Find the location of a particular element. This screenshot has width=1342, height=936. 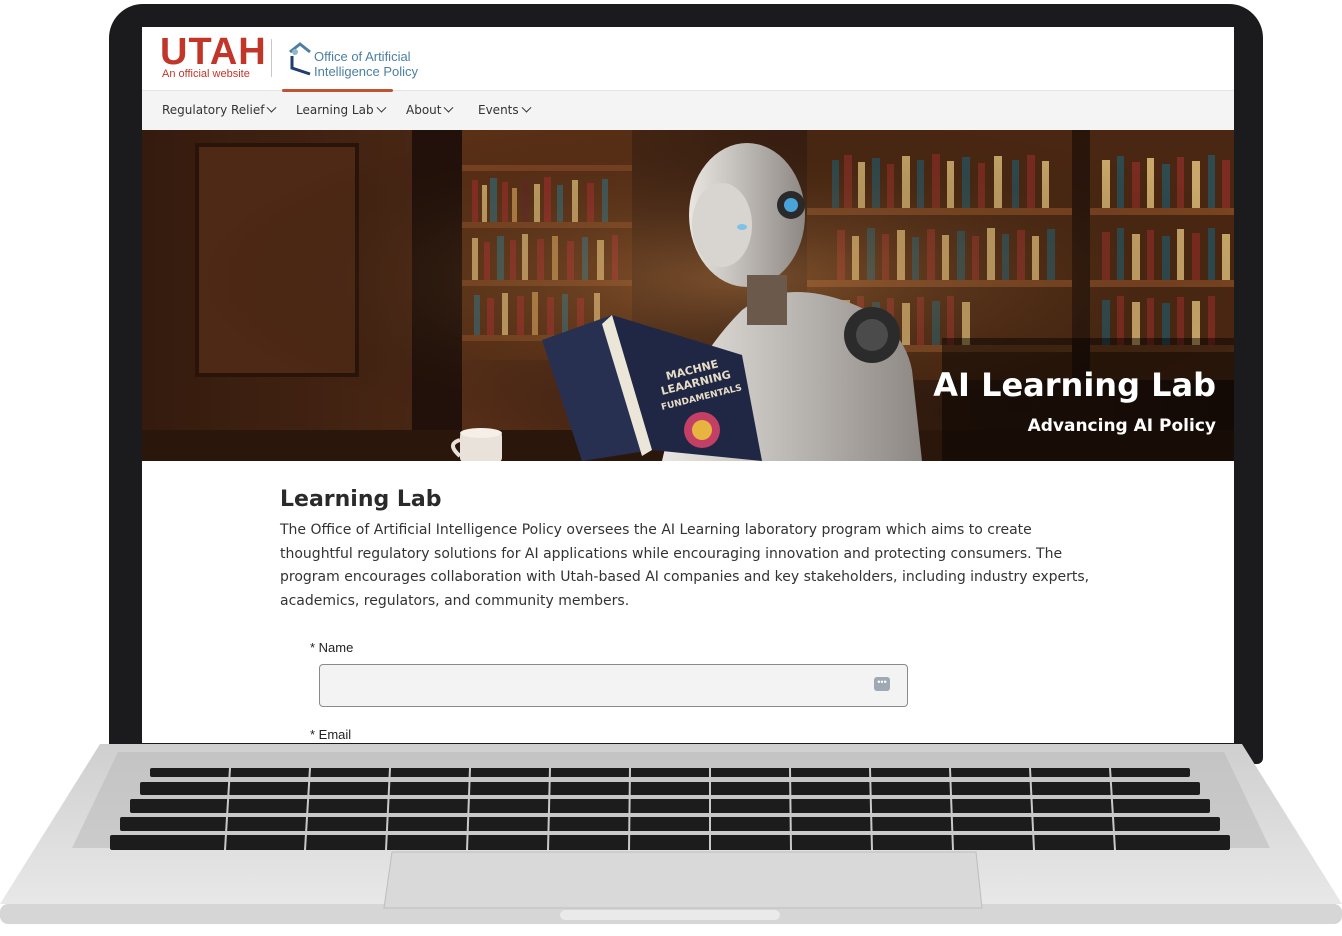

nav-label: Learning Lab is located at coordinates (335, 110).